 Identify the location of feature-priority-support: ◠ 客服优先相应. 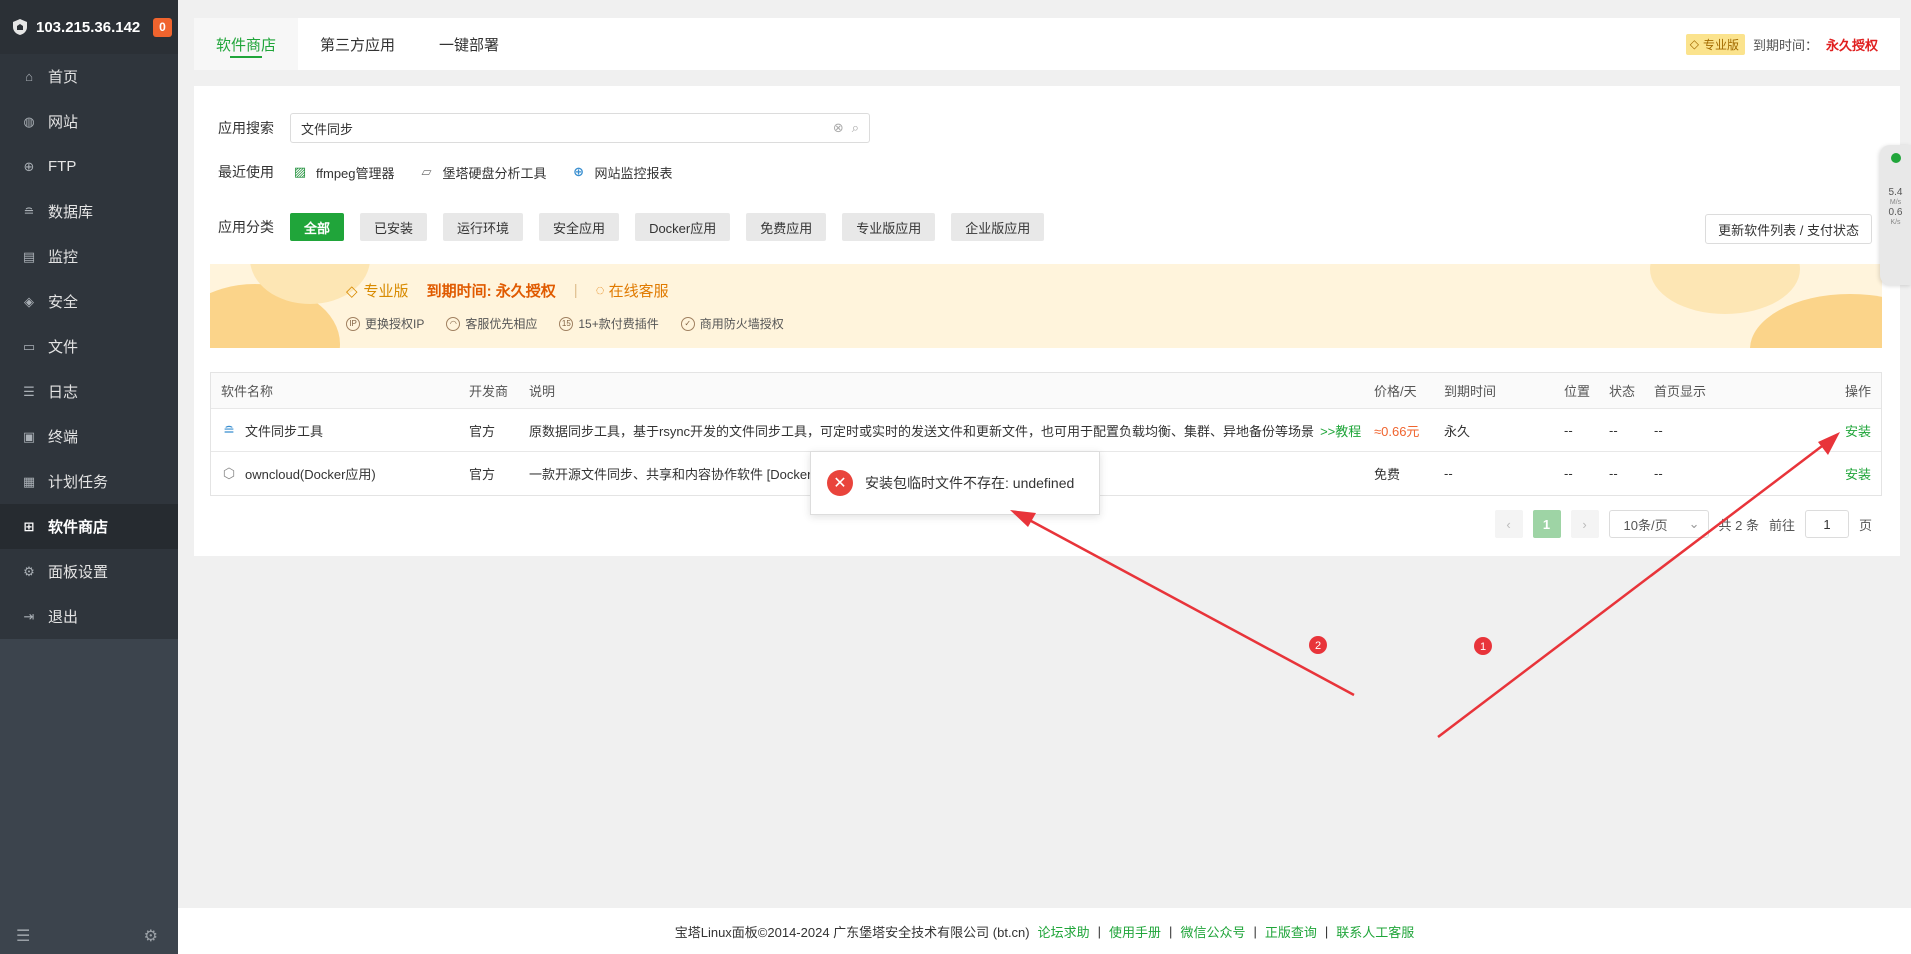
(491, 323).